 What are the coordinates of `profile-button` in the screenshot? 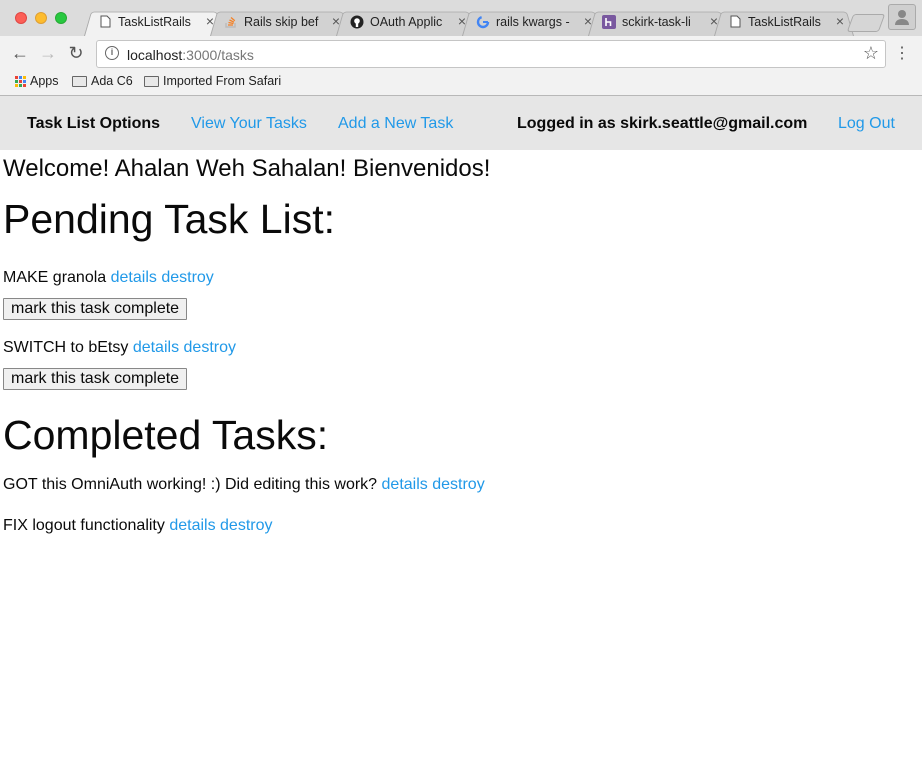 It's located at (902, 17).